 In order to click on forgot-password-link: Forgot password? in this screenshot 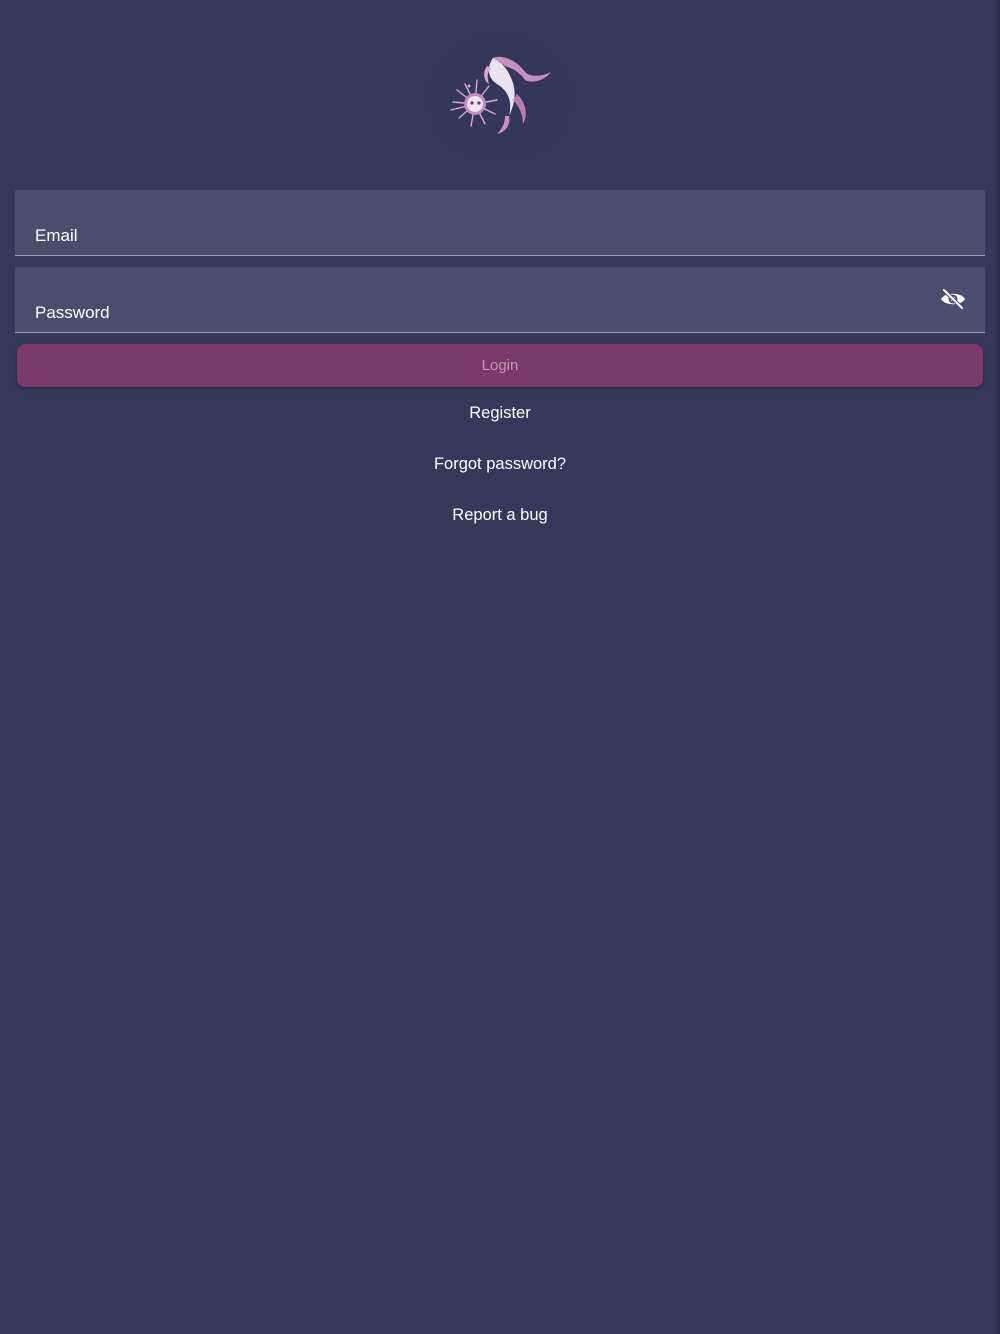, I will do `click(500, 464)`.